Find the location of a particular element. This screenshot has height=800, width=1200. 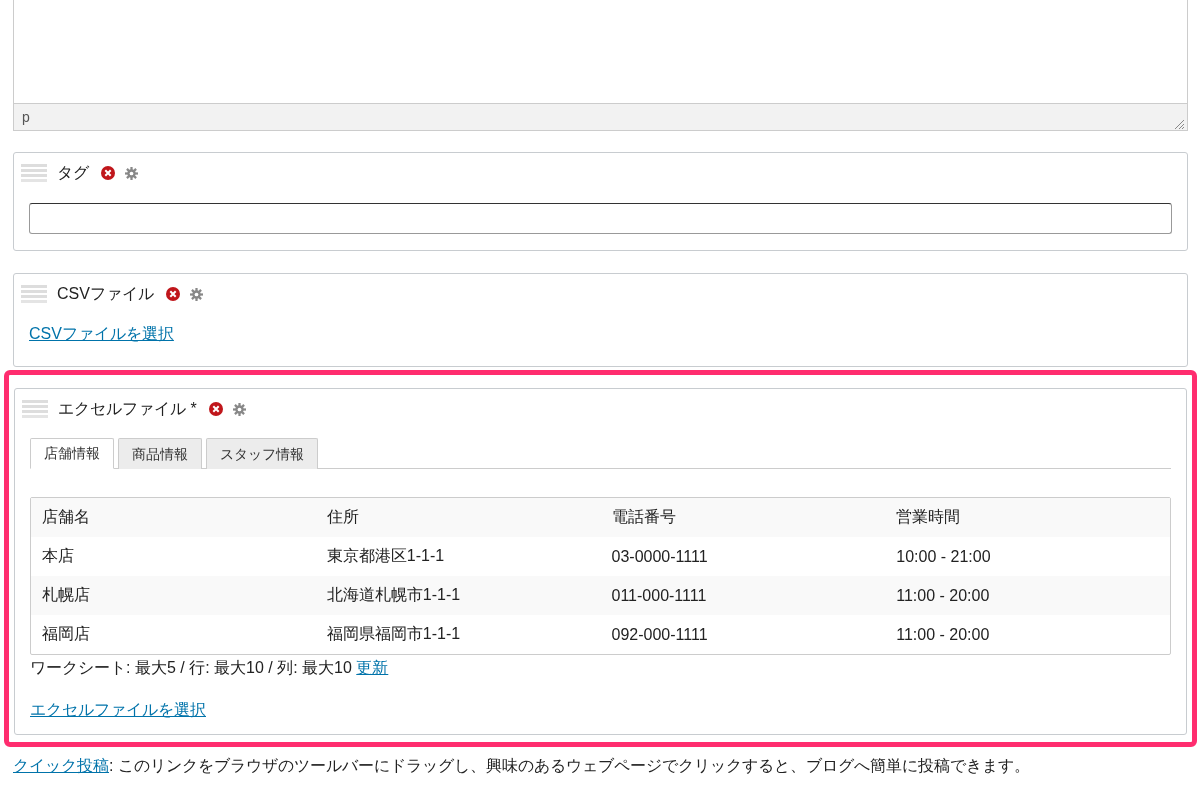

table-cell-text: 東京都港区1-1-1 is located at coordinates (385, 556).